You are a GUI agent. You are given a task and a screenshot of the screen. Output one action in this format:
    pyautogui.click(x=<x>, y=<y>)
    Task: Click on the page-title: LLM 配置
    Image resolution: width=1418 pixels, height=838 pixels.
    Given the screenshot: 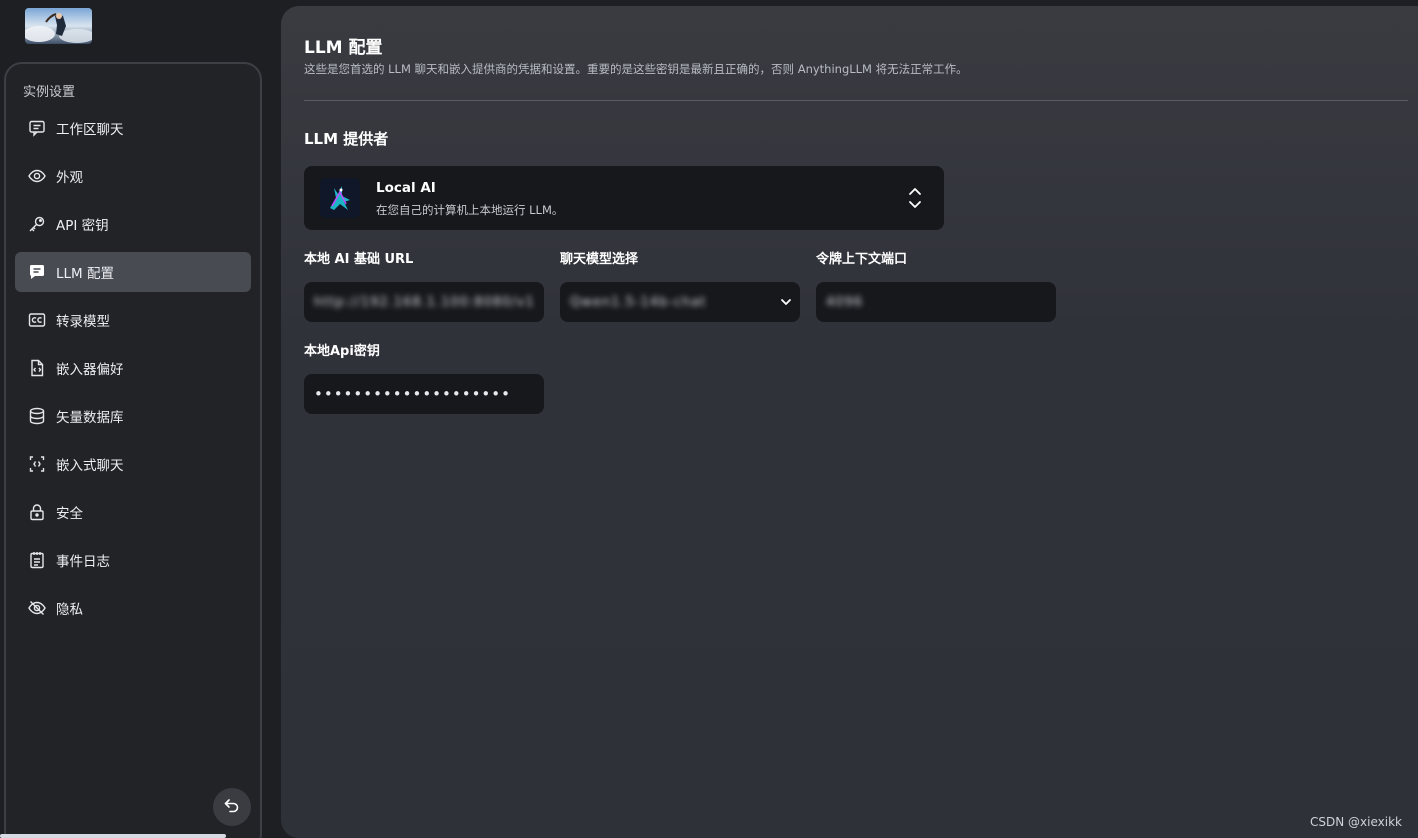 What is the action you would take?
    pyautogui.click(x=343, y=48)
    